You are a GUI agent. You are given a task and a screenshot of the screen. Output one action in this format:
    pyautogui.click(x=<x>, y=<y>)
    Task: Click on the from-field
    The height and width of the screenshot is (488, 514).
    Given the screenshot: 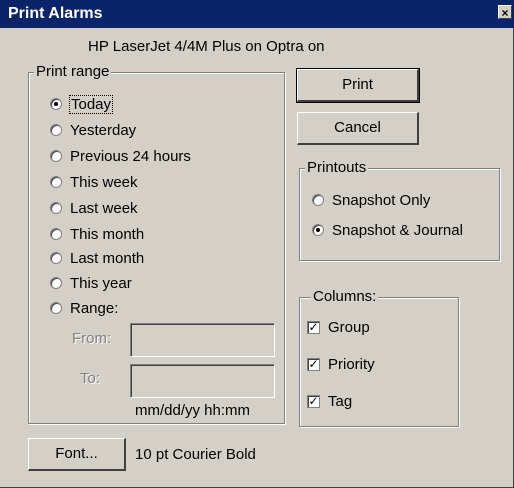 What is the action you would take?
    pyautogui.click(x=202, y=340)
    